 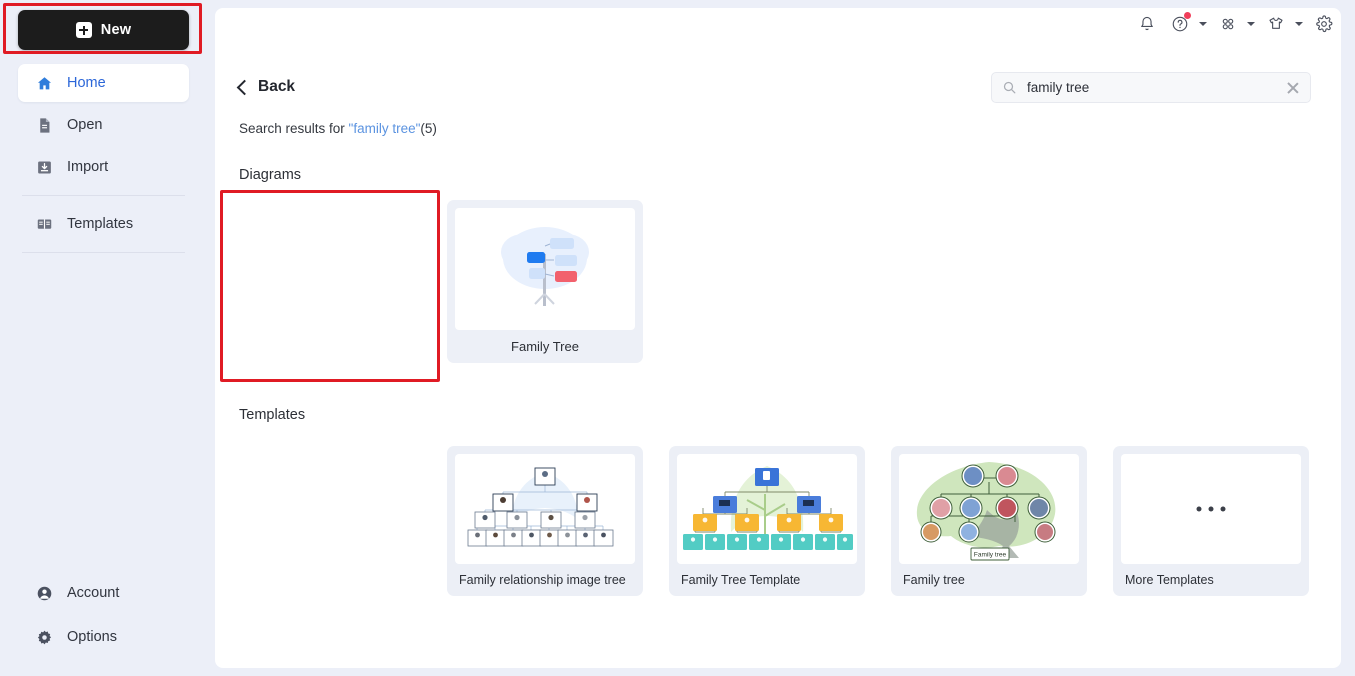 I want to click on search-input, so click(x=1151, y=87).